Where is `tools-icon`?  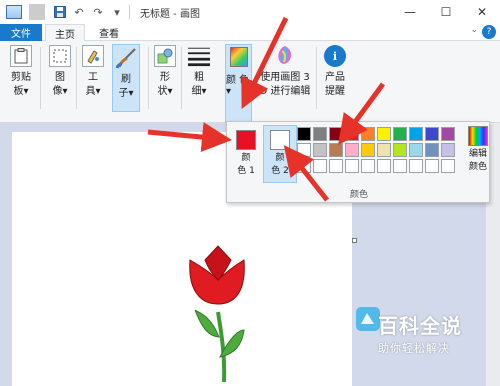
tools-icon is located at coordinates (93, 56).